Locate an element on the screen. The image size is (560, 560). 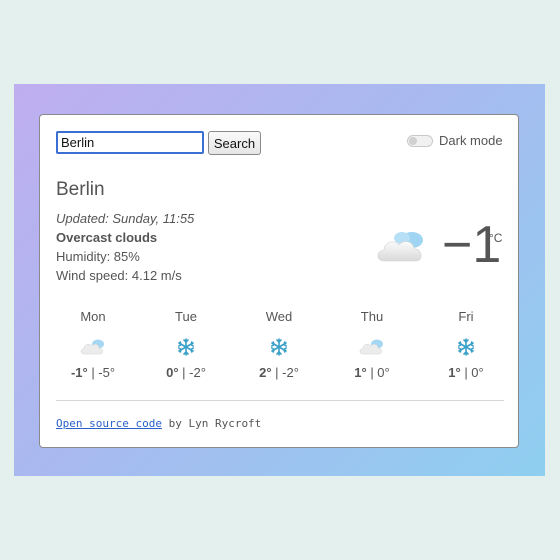
dark-mode-label: Dark mode is located at coordinates (471, 140).